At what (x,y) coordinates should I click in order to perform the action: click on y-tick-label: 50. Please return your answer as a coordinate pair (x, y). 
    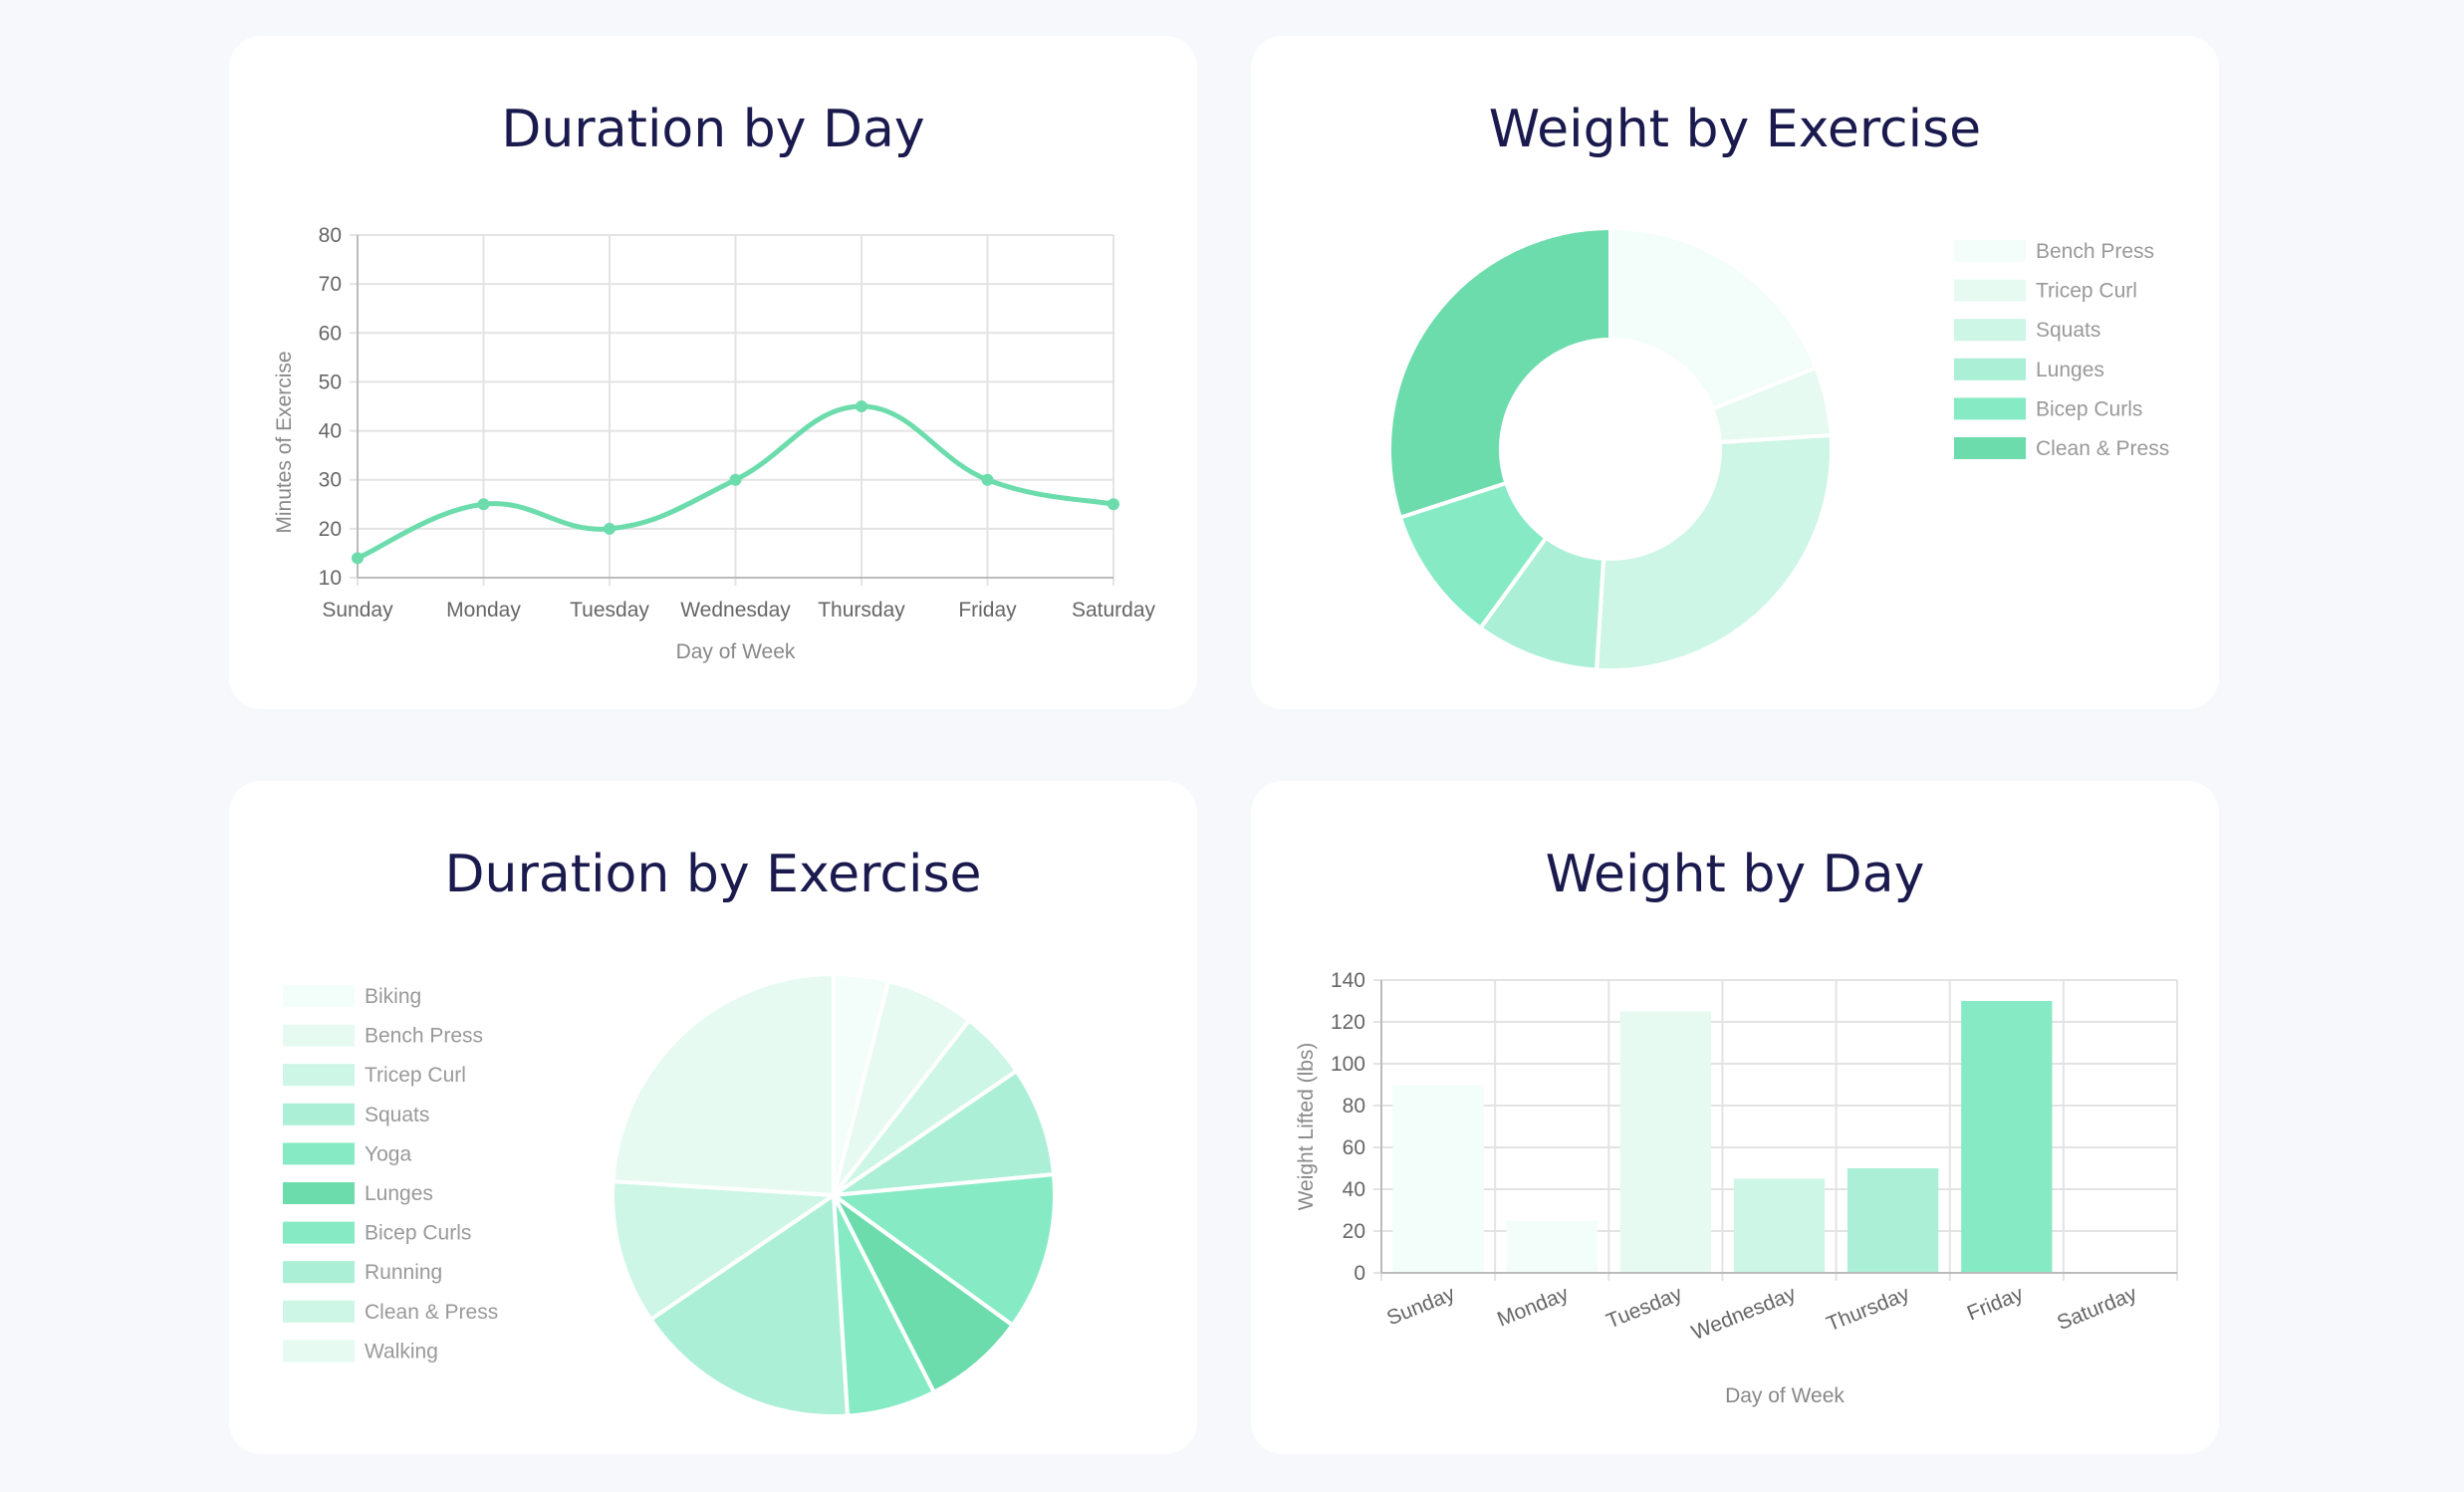
    Looking at the image, I should click on (330, 382).